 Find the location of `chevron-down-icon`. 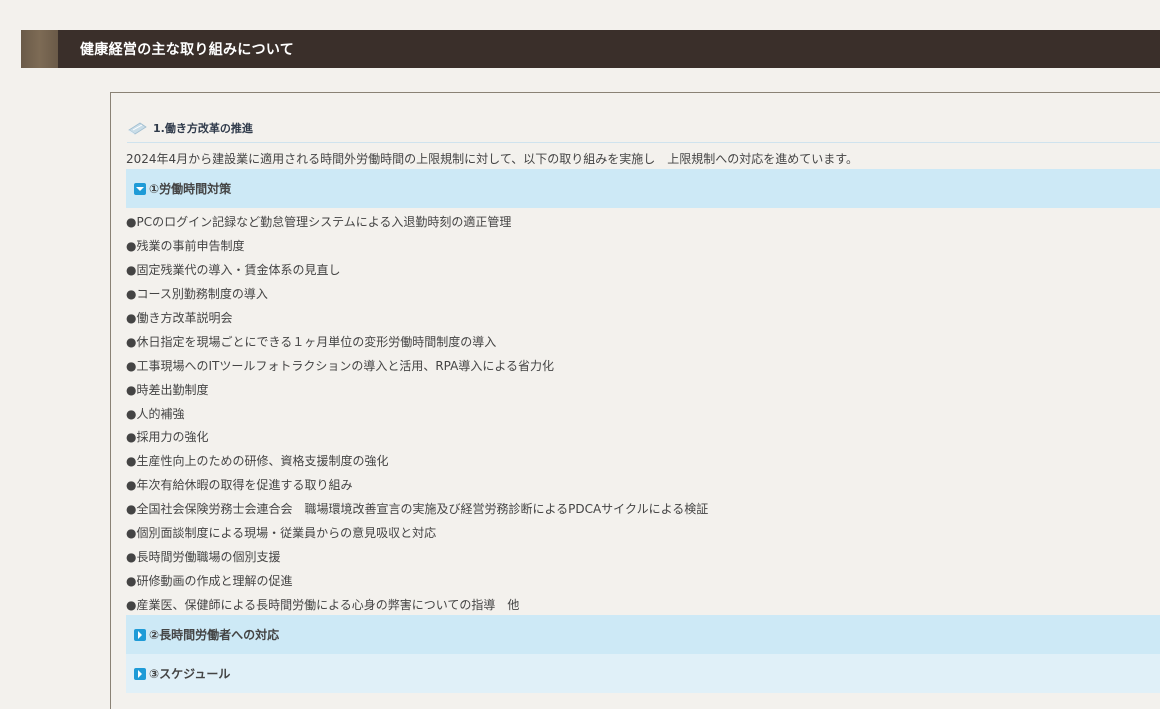

chevron-down-icon is located at coordinates (140, 188).